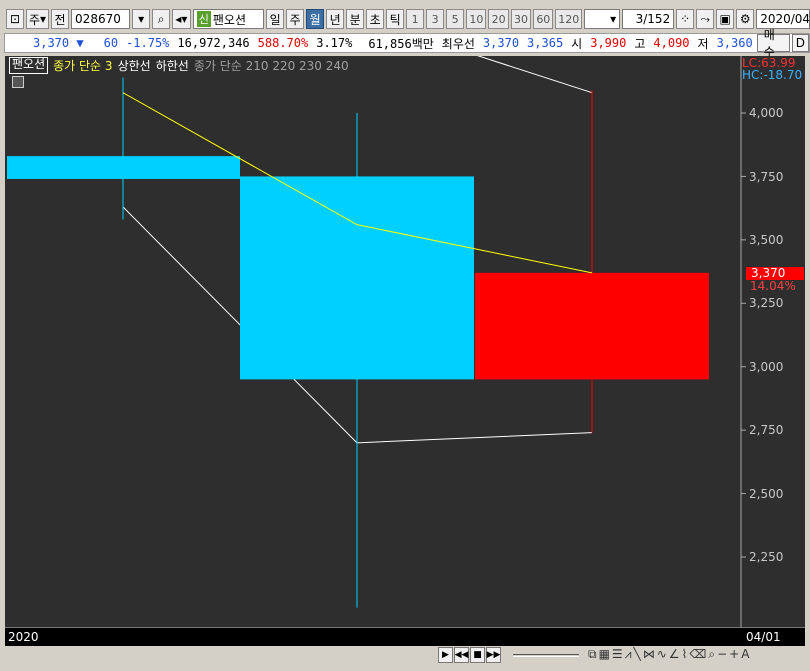  What do you see at coordinates (543, 19) in the screenshot?
I see `interval-60: 60` at bounding box center [543, 19].